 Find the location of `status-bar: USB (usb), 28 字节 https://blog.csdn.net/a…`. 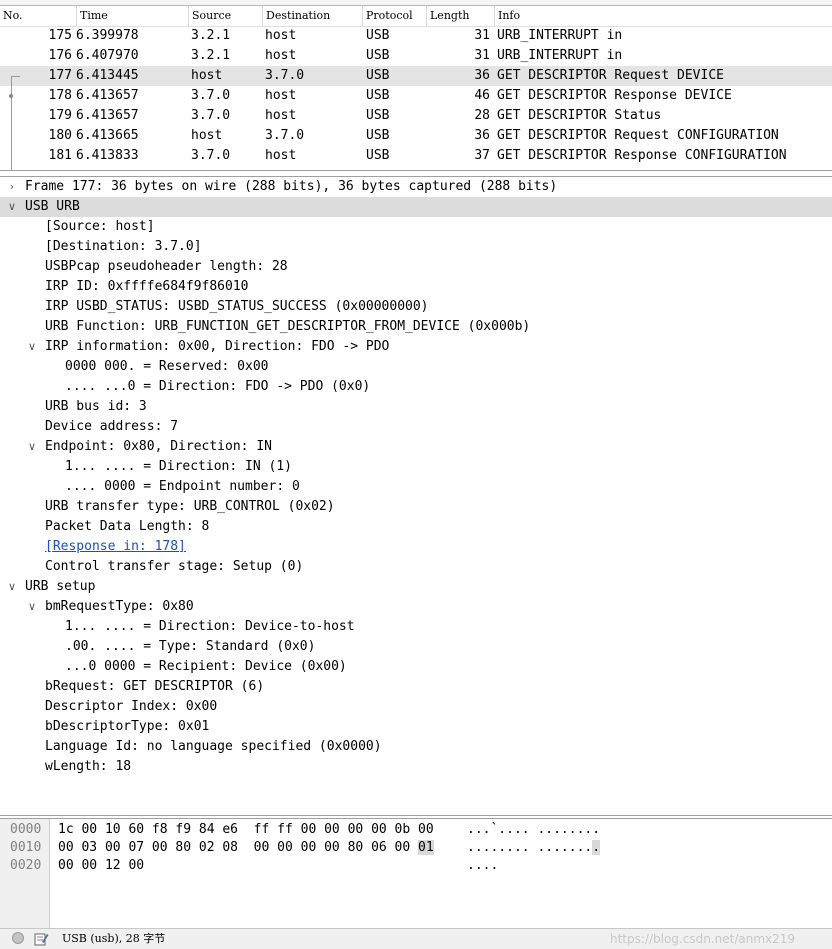

status-bar: USB (usb), 28 字节 https://blog.csdn.net/a… is located at coordinates (416, 938).